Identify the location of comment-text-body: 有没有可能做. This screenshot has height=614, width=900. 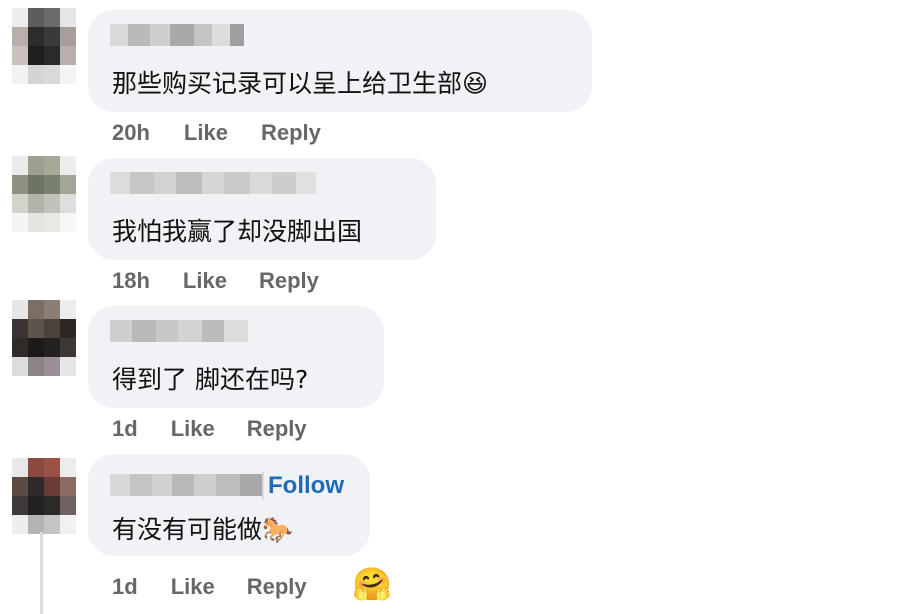
(187, 529).